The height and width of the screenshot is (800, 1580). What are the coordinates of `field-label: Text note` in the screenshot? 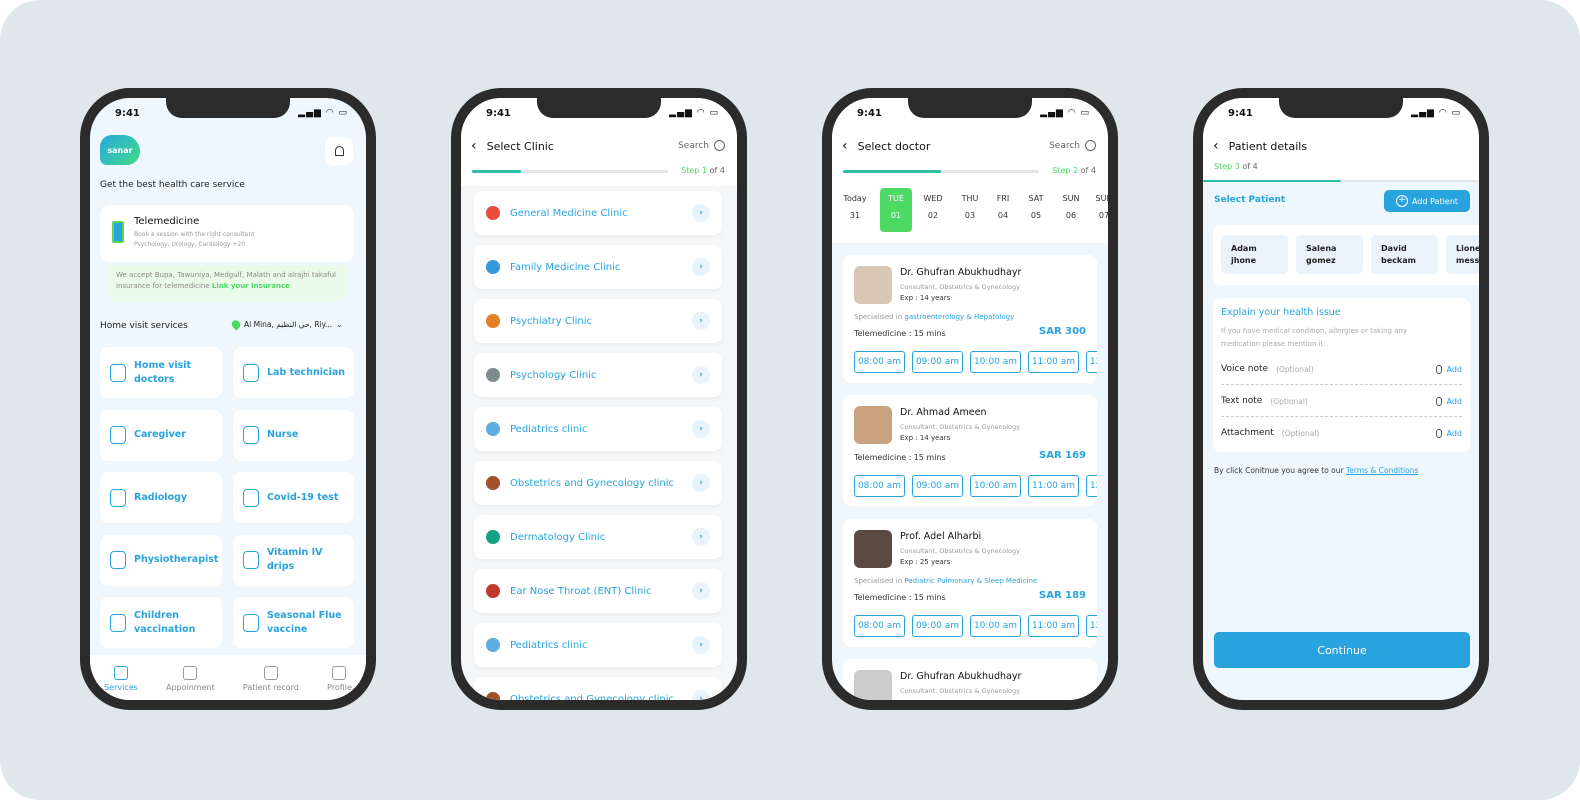 It's located at (1242, 401).